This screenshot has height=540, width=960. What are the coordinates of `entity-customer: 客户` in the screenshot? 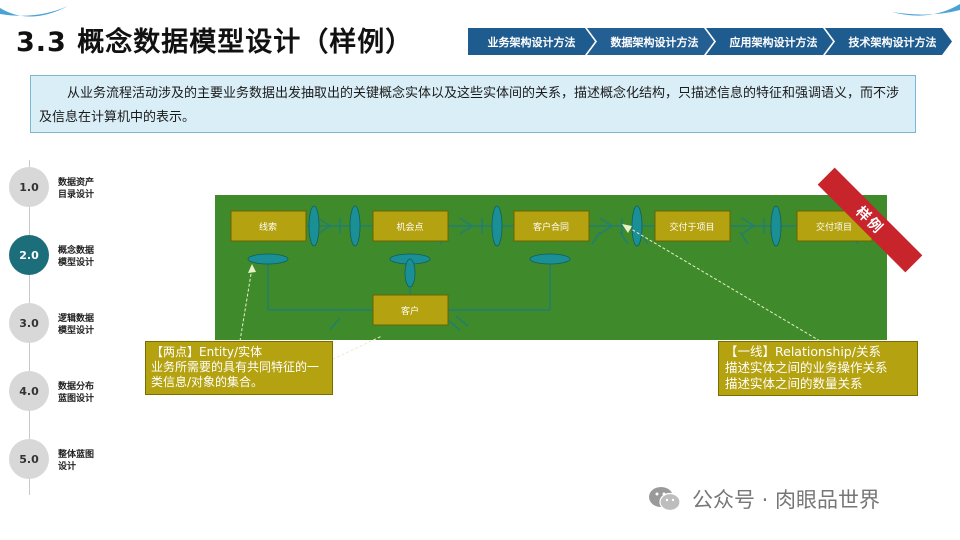 It's located at (410, 310).